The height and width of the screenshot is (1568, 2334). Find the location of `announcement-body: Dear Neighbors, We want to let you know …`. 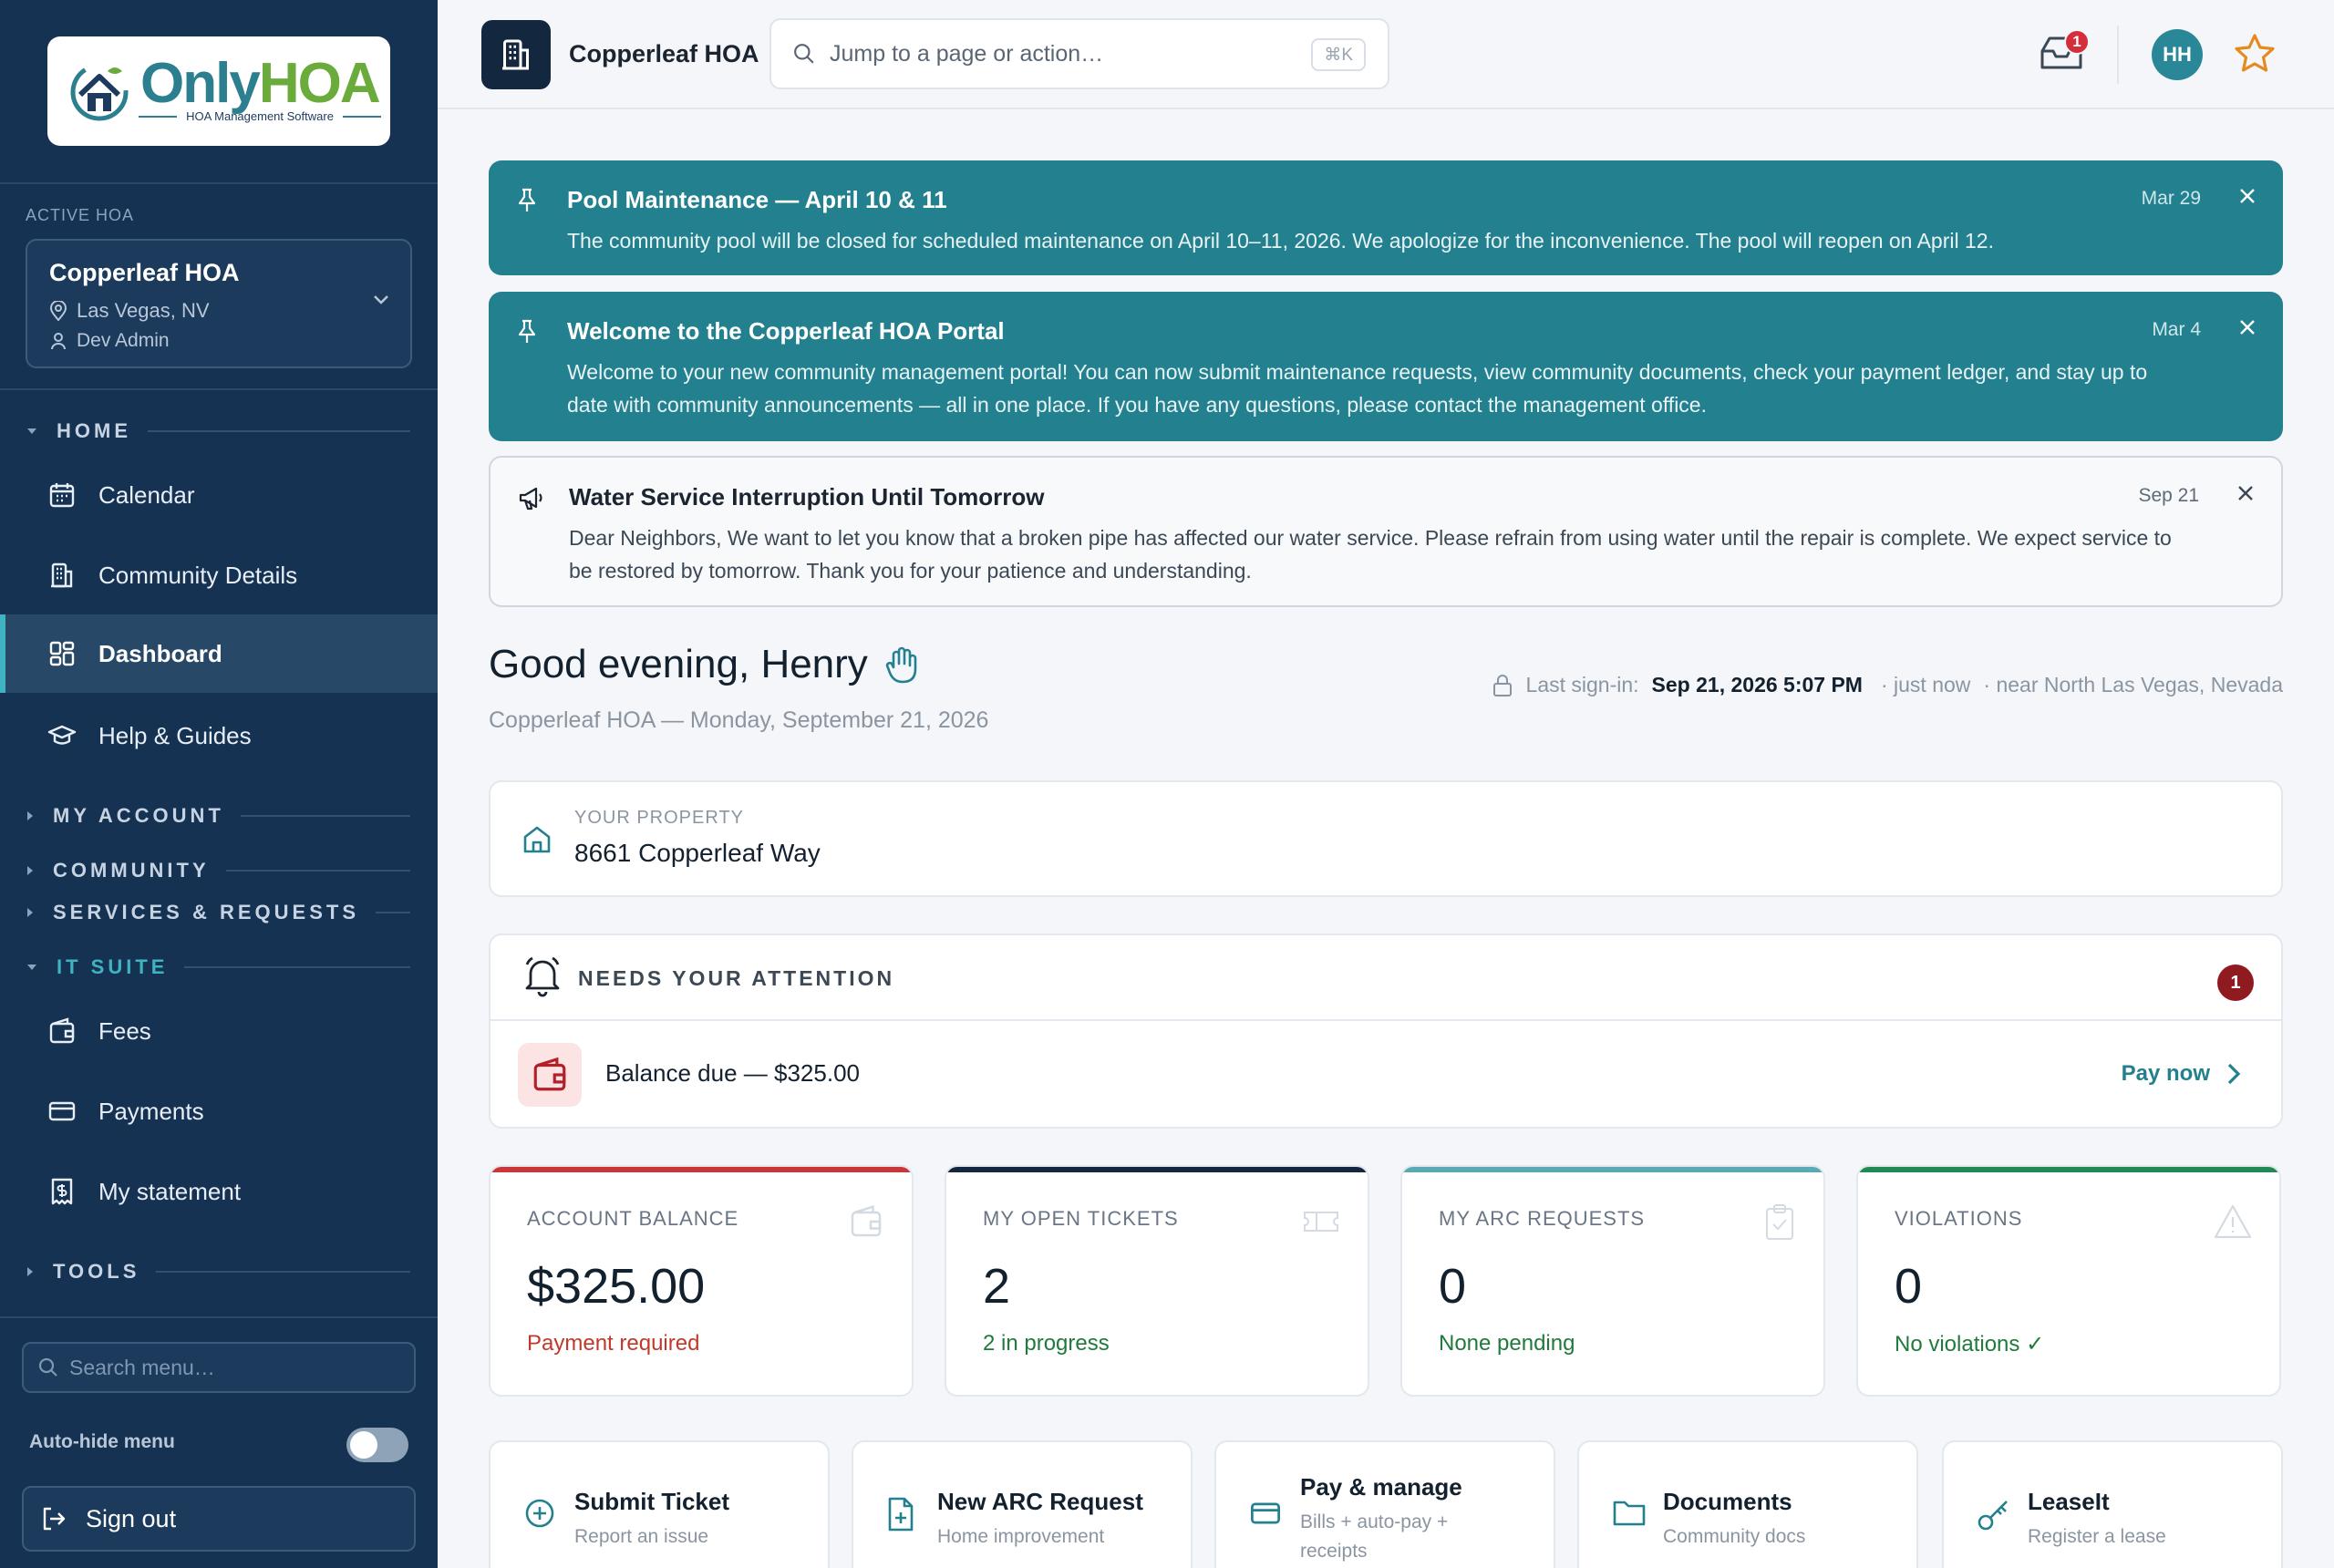

announcement-body: Dear Neighbors, We want to let you know … is located at coordinates (1370, 554).